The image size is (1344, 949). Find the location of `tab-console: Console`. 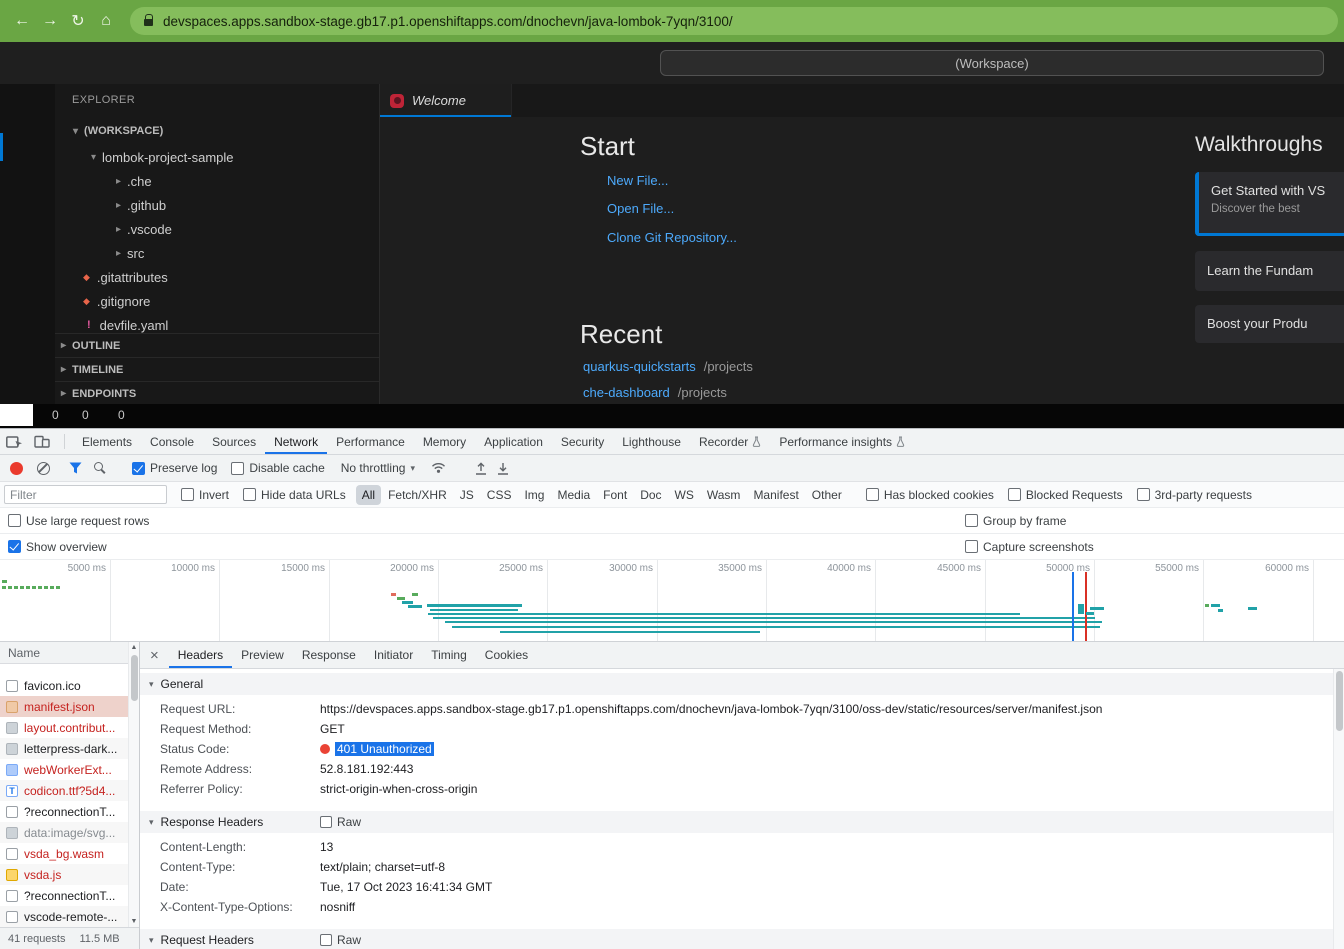

tab-console: Console is located at coordinates (172, 441).